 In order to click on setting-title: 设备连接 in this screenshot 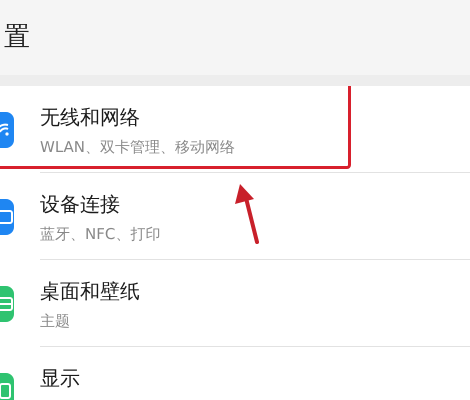, I will do `click(80, 204)`.